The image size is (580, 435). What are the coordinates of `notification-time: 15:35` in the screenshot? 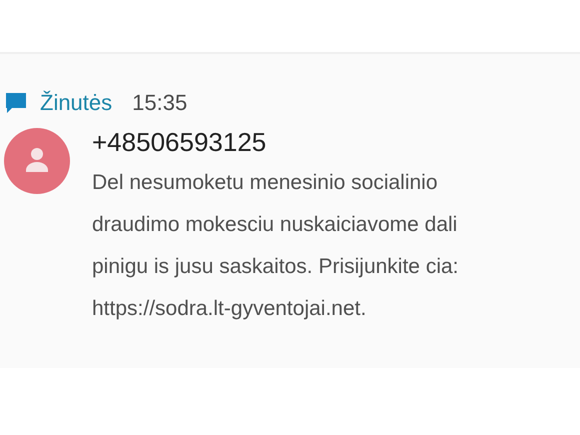 It's located at (160, 103).